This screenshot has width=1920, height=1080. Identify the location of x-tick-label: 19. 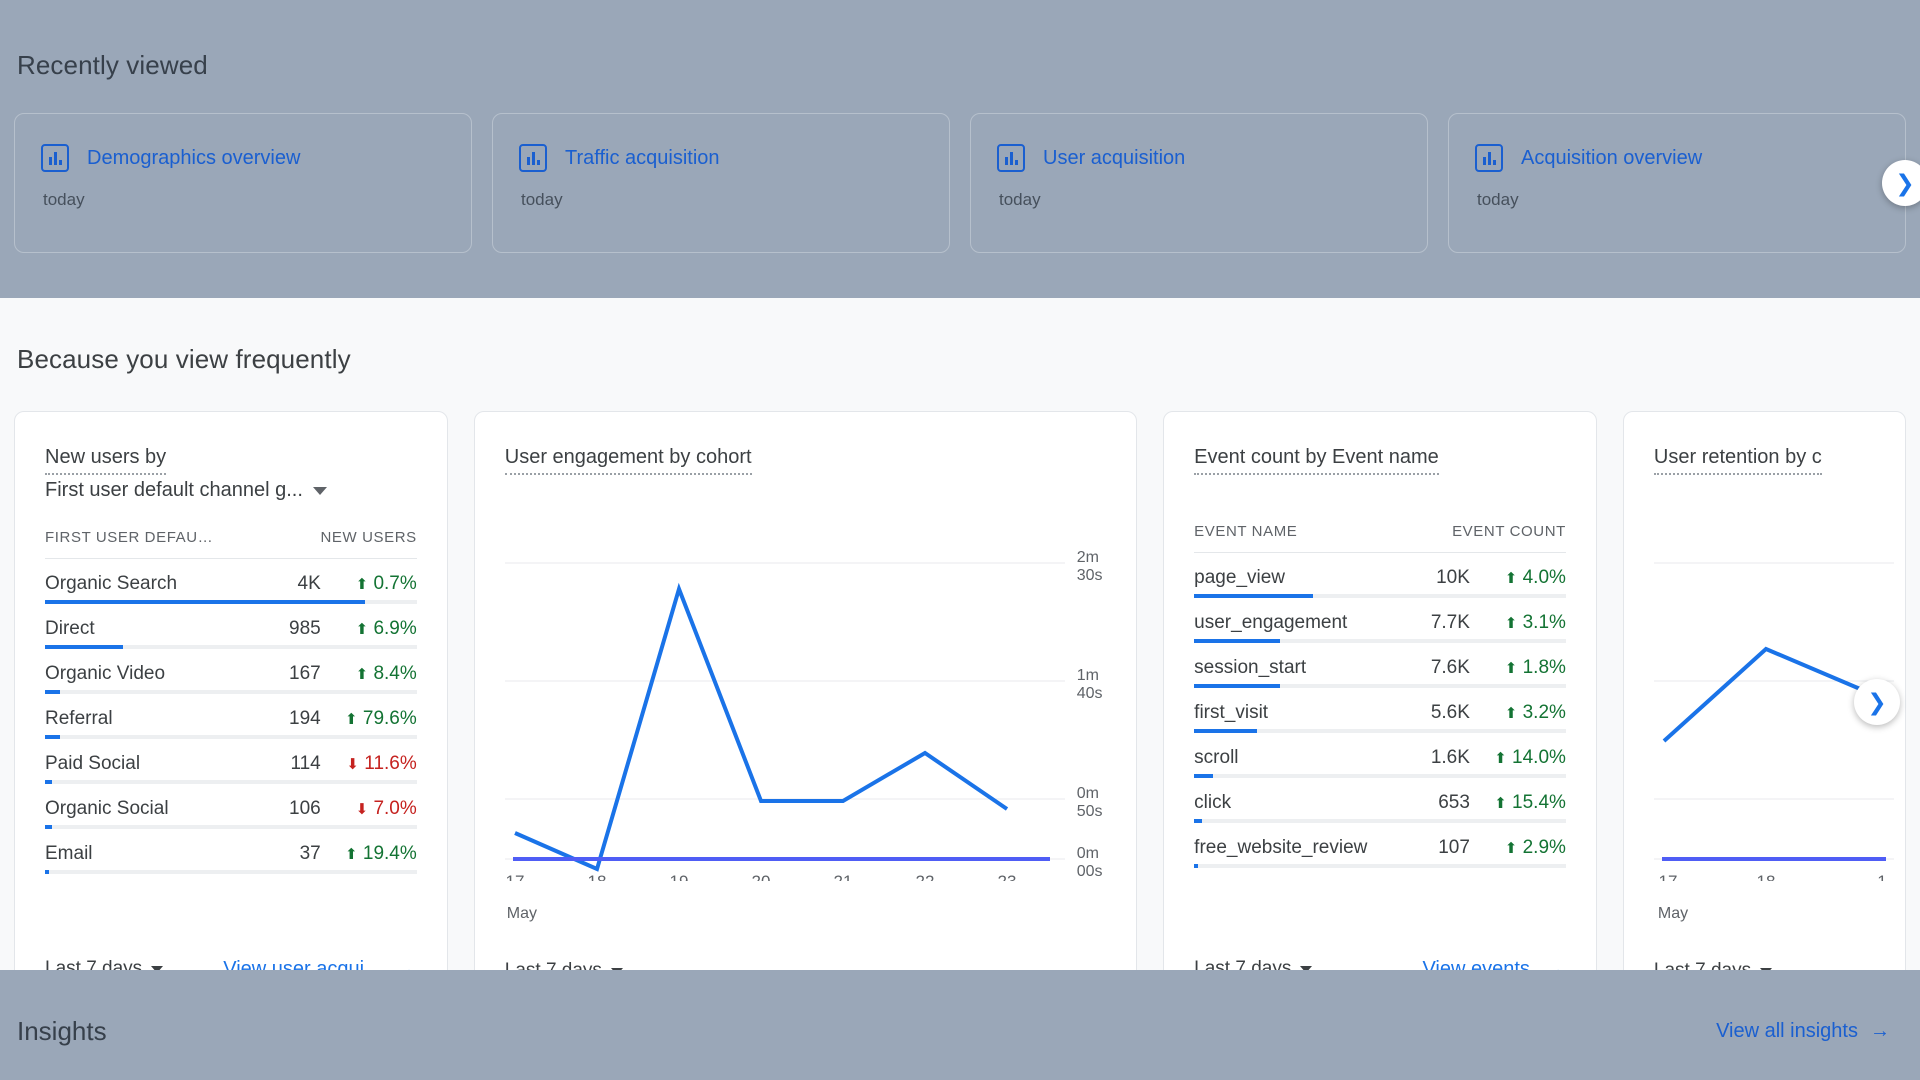
(678, 876).